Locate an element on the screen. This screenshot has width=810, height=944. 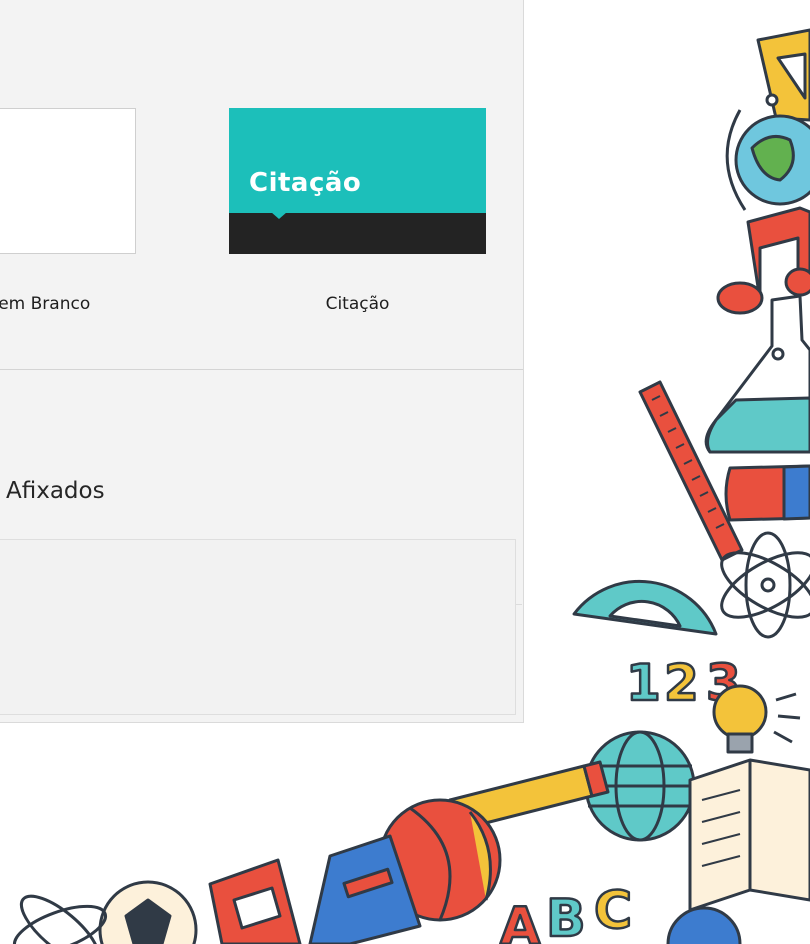
open-book-icon is located at coordinates (749, 835).